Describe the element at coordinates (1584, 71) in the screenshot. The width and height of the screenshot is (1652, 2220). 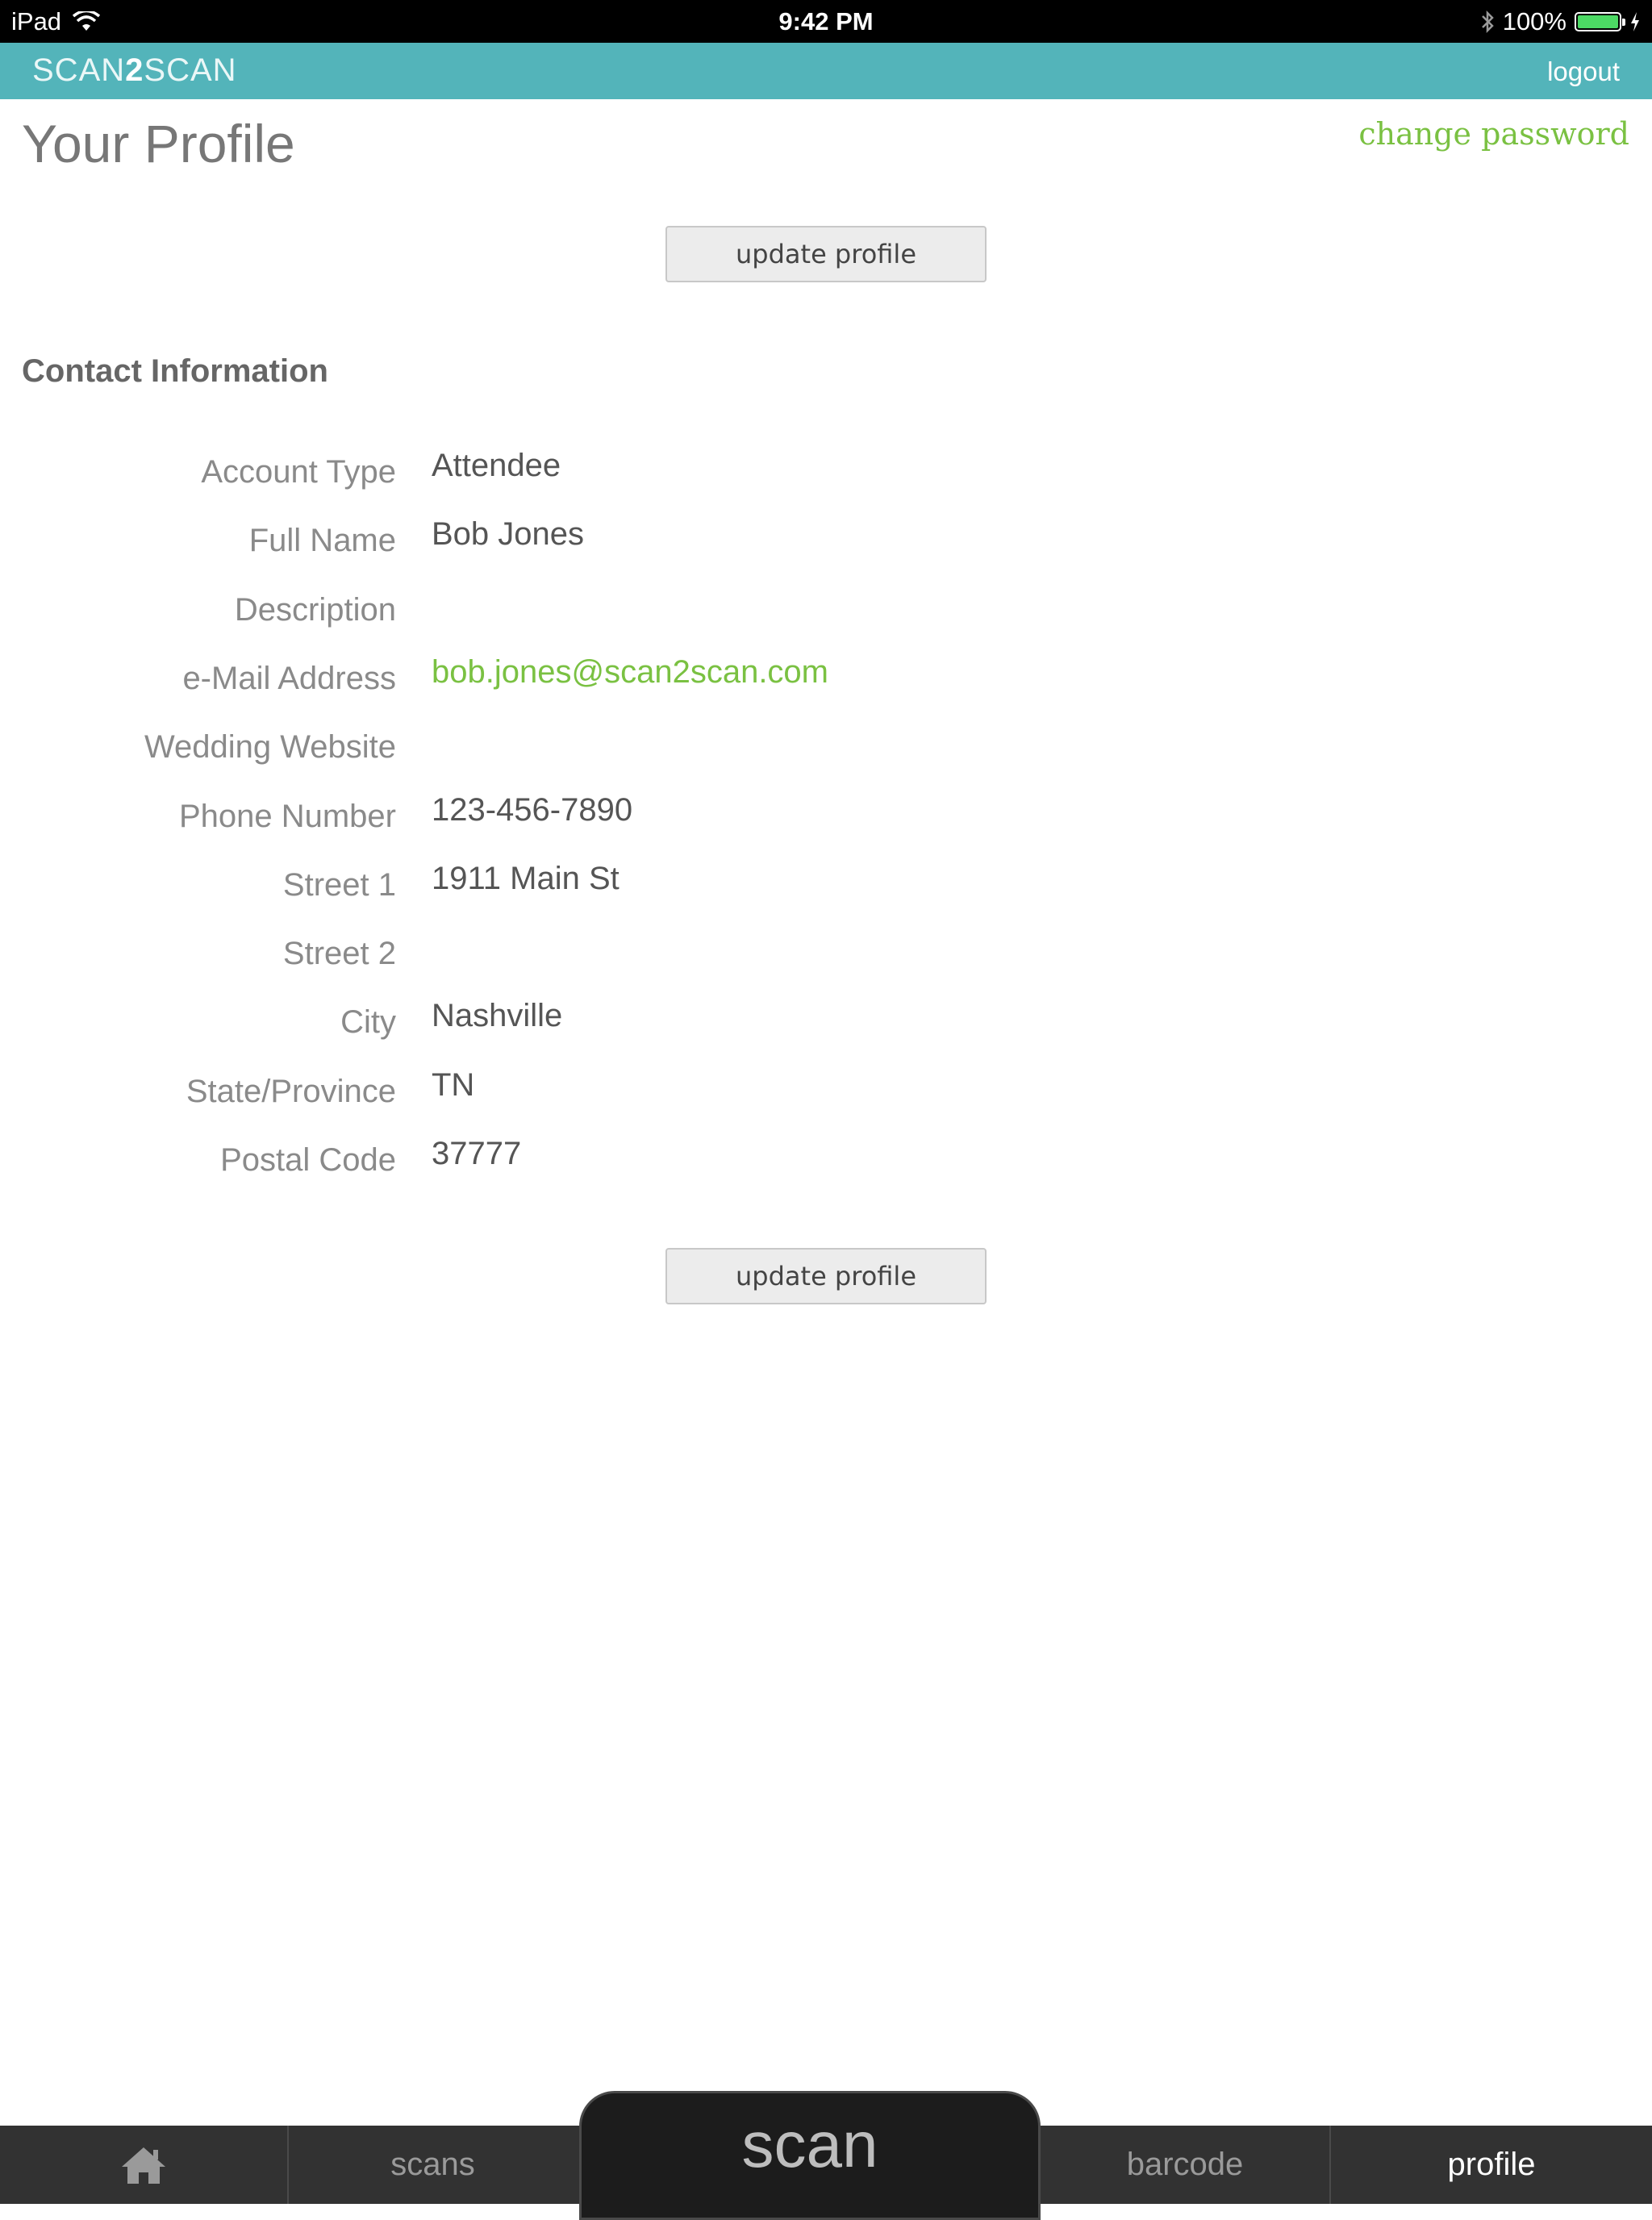
I see `logout-link: logout` at that location.